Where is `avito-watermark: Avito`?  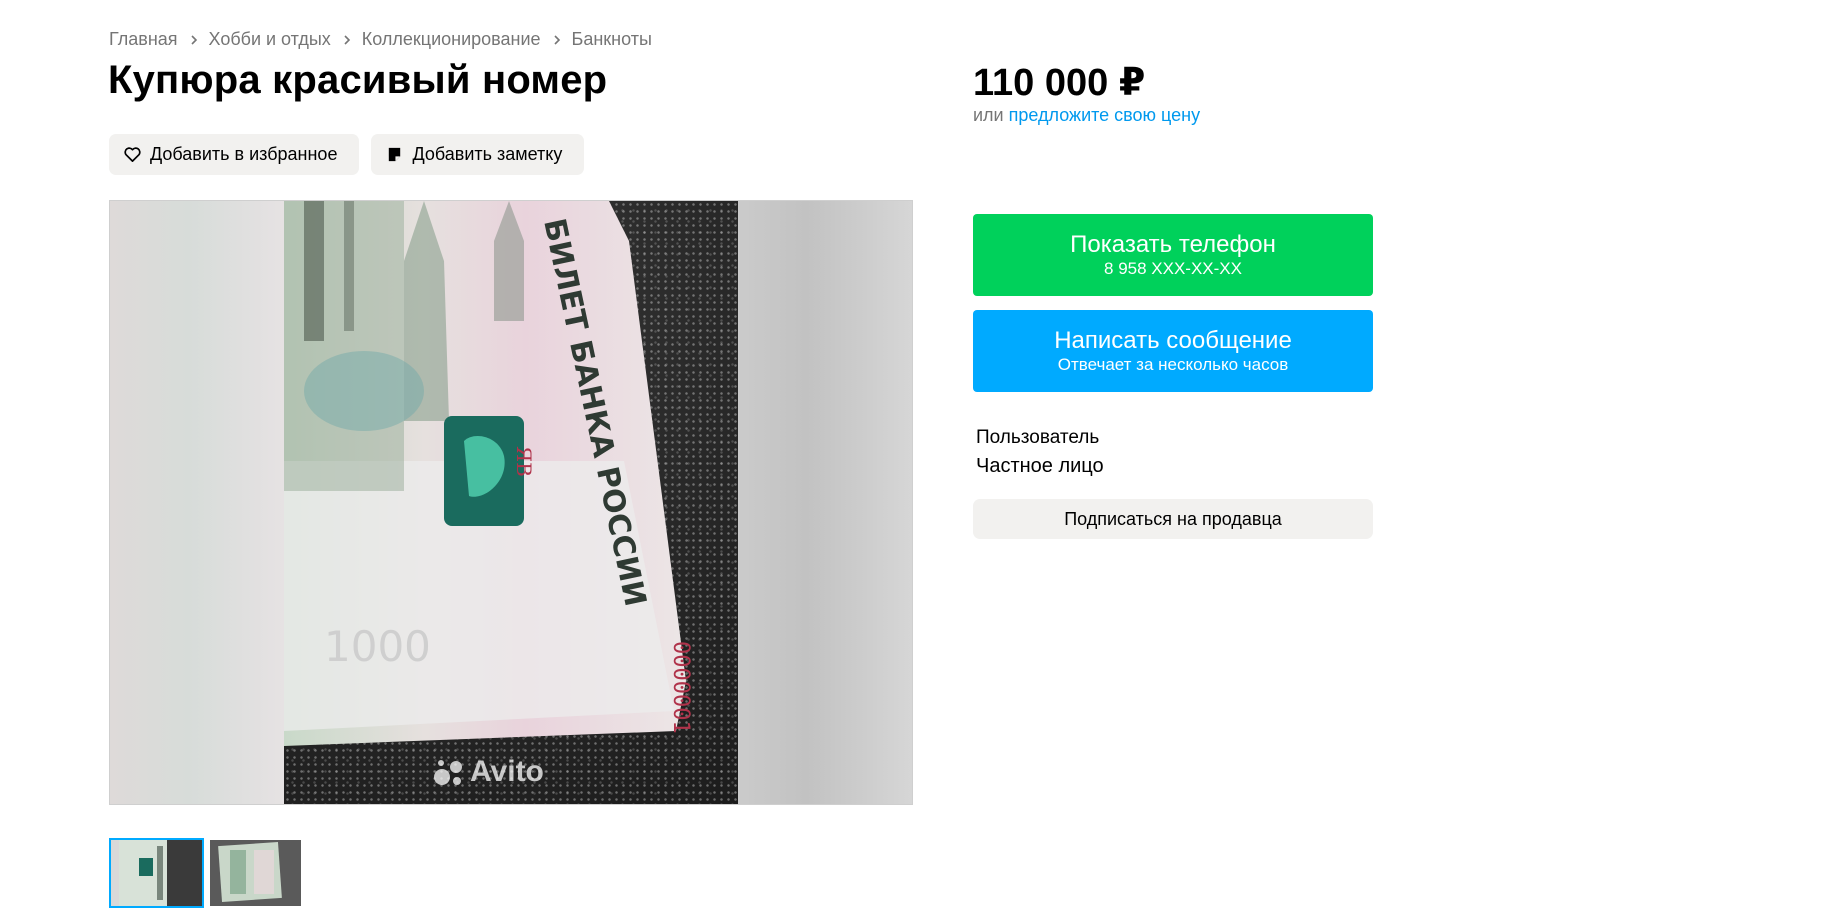
avito-watermark: Avito is located at coordinates (488, 772).